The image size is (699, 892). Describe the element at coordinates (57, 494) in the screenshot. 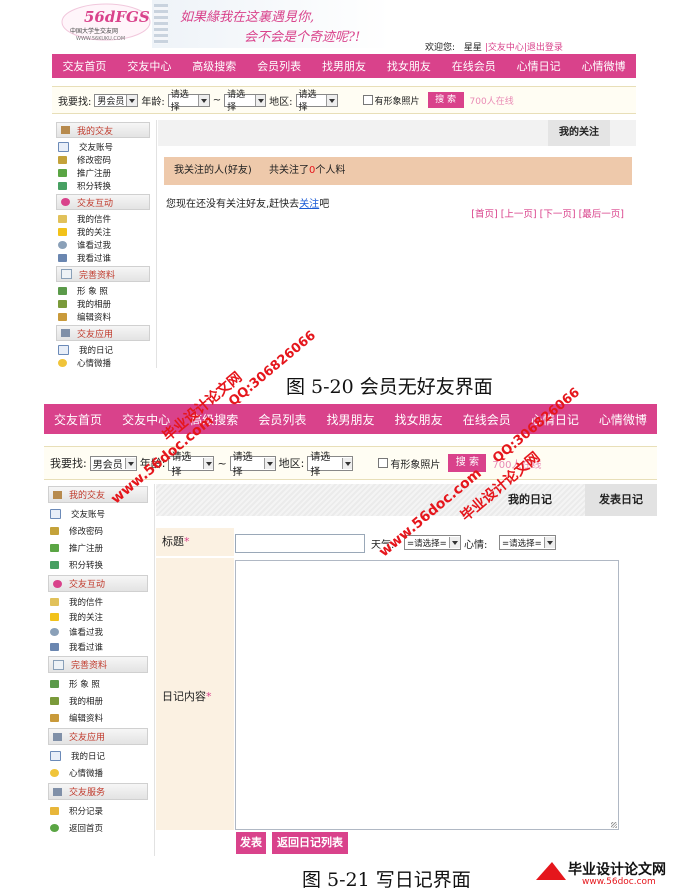

I see `home-icon` at that location.